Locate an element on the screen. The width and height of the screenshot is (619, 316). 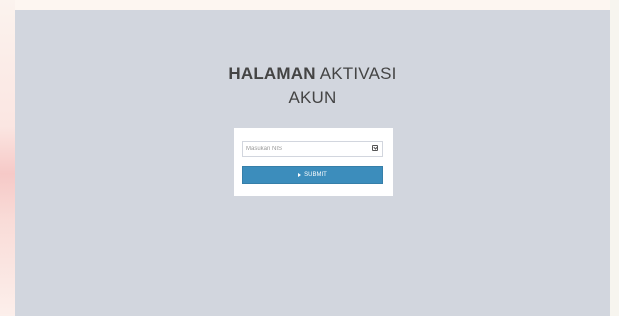
nis-input-group is located at coordinates (312, 149).